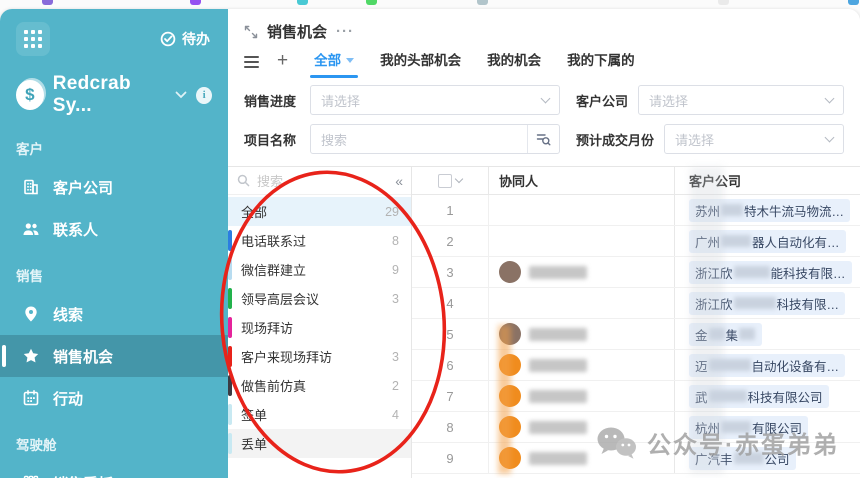 This screenshot has height=478, width=860. Describe the element at coordinates (68, 399) in the screenshot. I see `sidebar-item-label: 行动` at that location.